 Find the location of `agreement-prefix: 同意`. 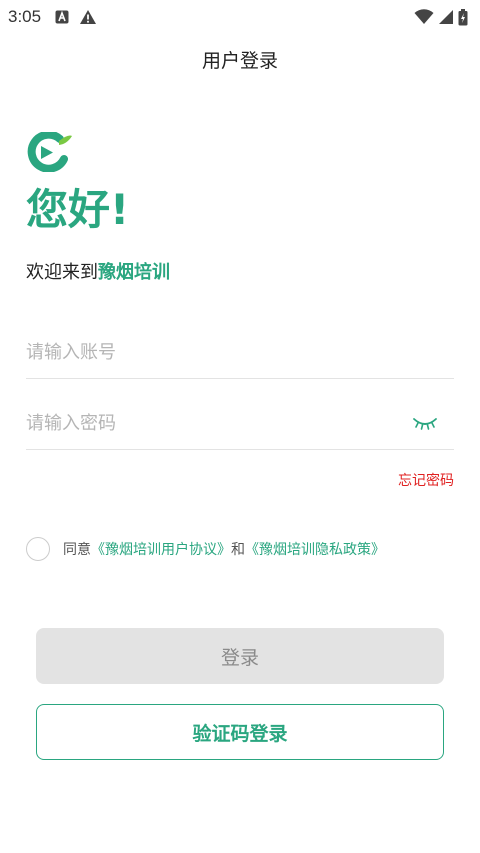

agreement-prefix: 同意 is located at coordinates (77, 550).